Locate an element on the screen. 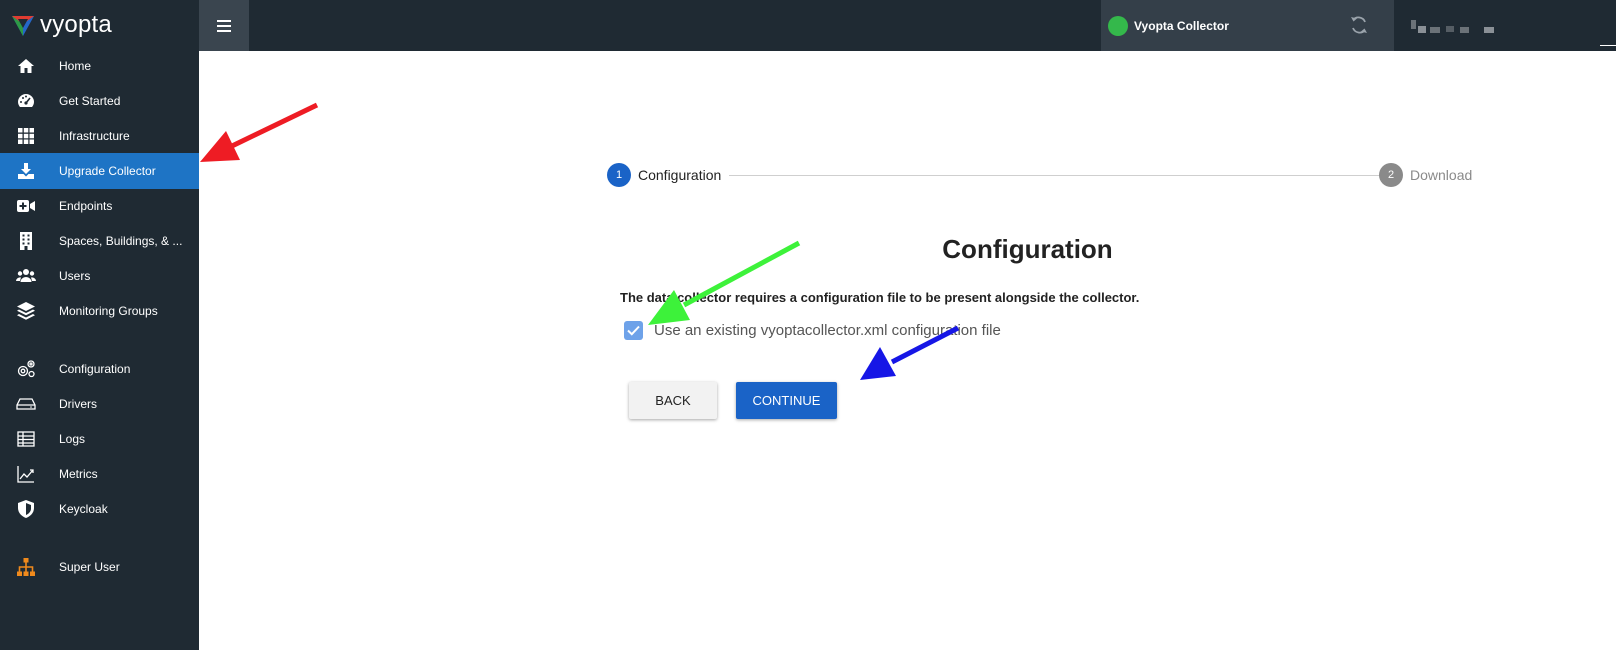 This screenshot has width=1616, height=650. sidebar-item-monitoring-groups: Monitoring Groups is located at coordinates (99, 311).